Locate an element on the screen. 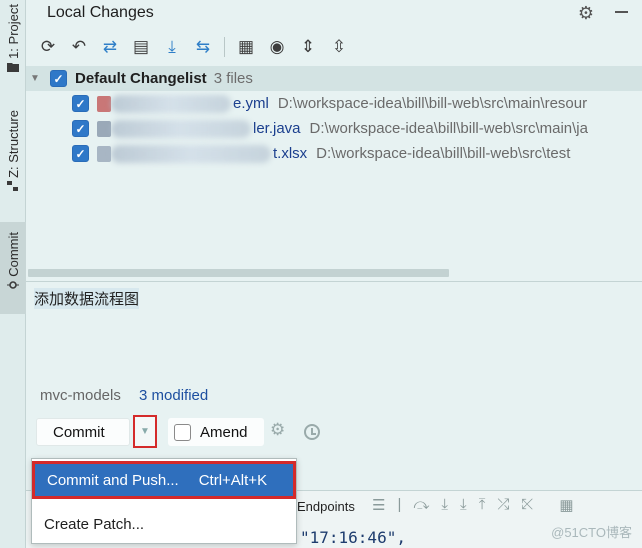 The image size is (642, 548). amend-label: Amend is located at coordinates (224, 432).